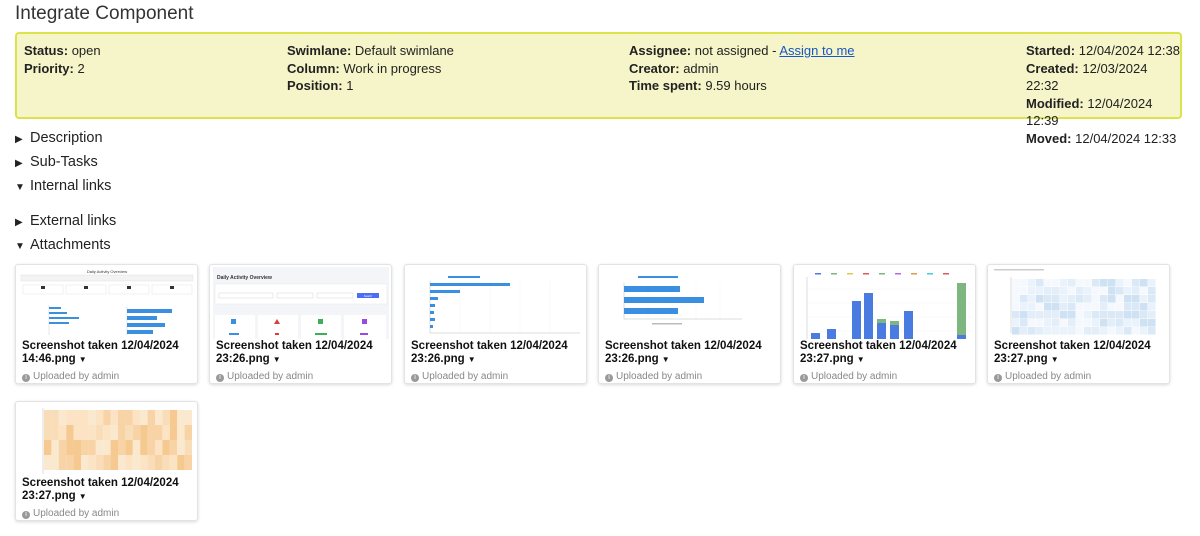  Describe the element at coordinates (63, 245) in the screenshot. I see `section-attachments: ▼ Attachments` at that location.